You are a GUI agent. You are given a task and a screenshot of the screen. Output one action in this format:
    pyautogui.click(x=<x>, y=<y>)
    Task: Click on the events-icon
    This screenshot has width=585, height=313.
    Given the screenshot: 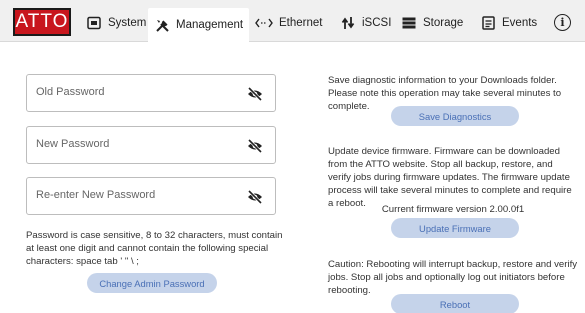 What is the action you would take?
    pyautogui.click(x=488, y=23)
    